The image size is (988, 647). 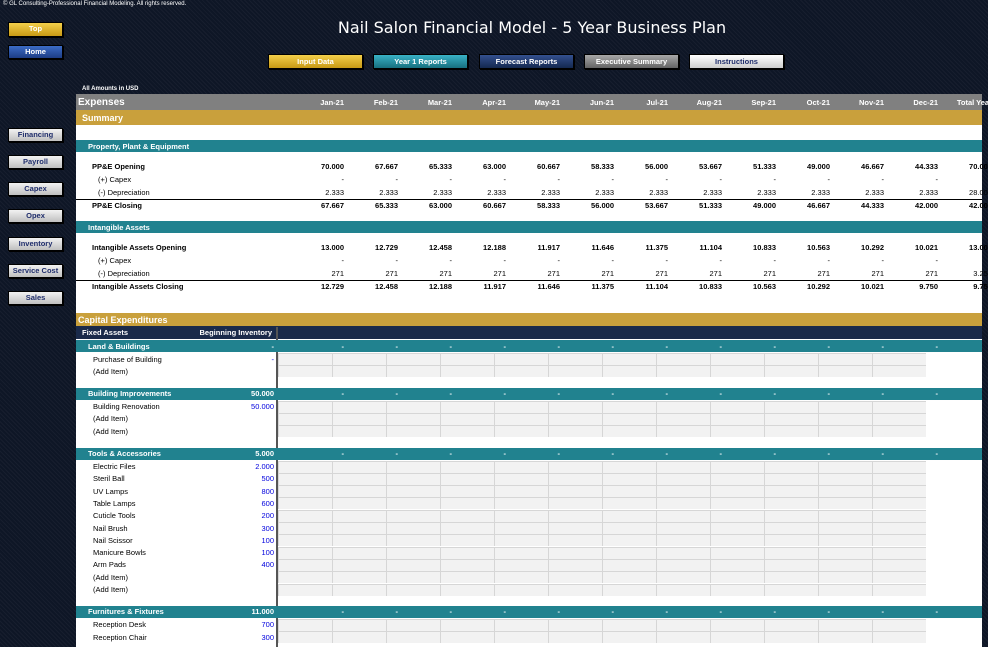 What do you see at coordinates (35, 135) in the screenshot?
I see `financing-button: Financing` at bounding box center [35, 135].